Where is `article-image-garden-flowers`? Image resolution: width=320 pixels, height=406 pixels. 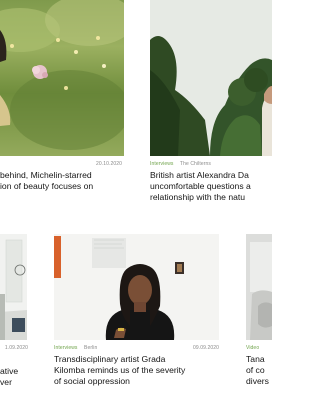 article-image-garden-flowers is located at coordinates (62, 78).